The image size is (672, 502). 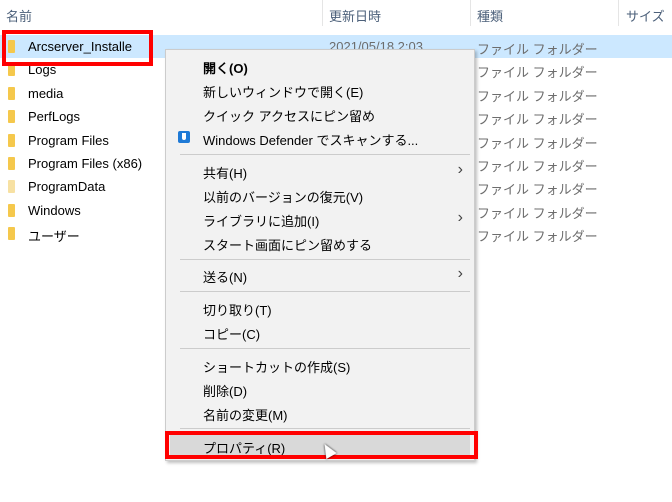 What do you see at coordinates (19, 15) in the screenshot?
I see `column-name: 名前` at bounding box center [19, 15].